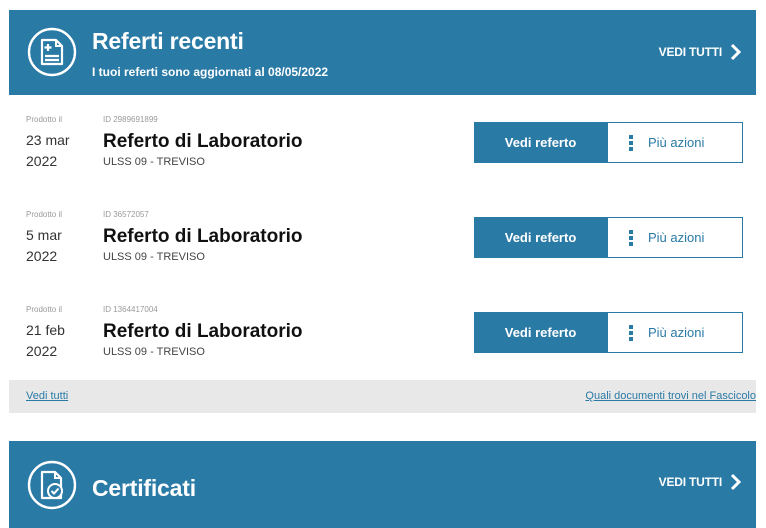 Image resolution: width=766 pixels, height=528 pixels. What do you see at coordinates (52, 485) in the screenshot?
I see `certificate-icon` at bounding box center [52, 485].